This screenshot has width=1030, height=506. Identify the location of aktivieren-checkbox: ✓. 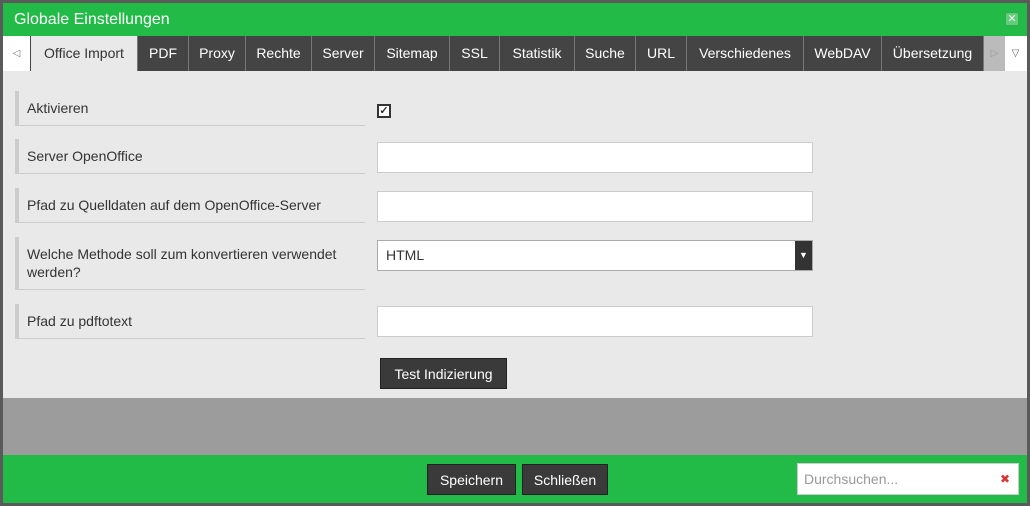
(384, 111).